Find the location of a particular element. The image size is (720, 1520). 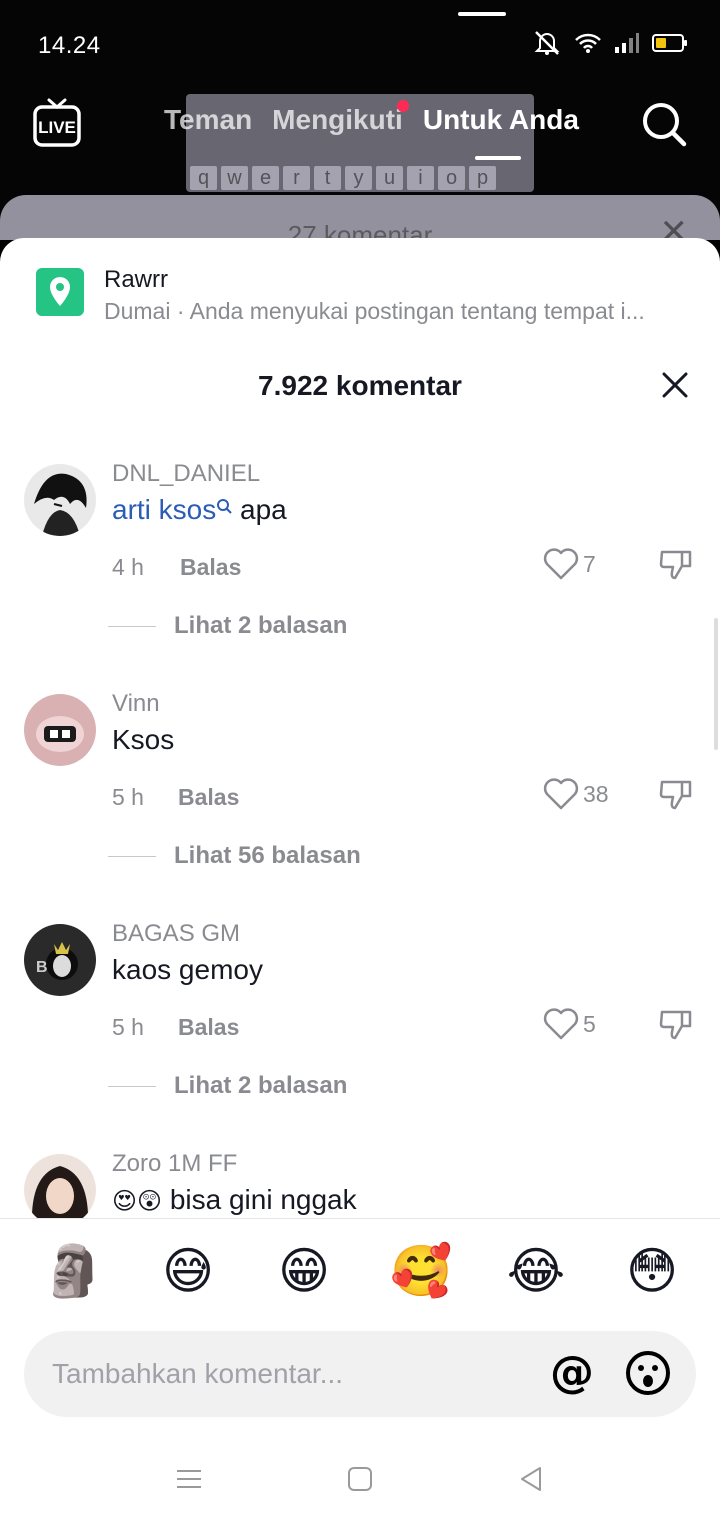

like-count: 38 is located at coordinates (596, 793).